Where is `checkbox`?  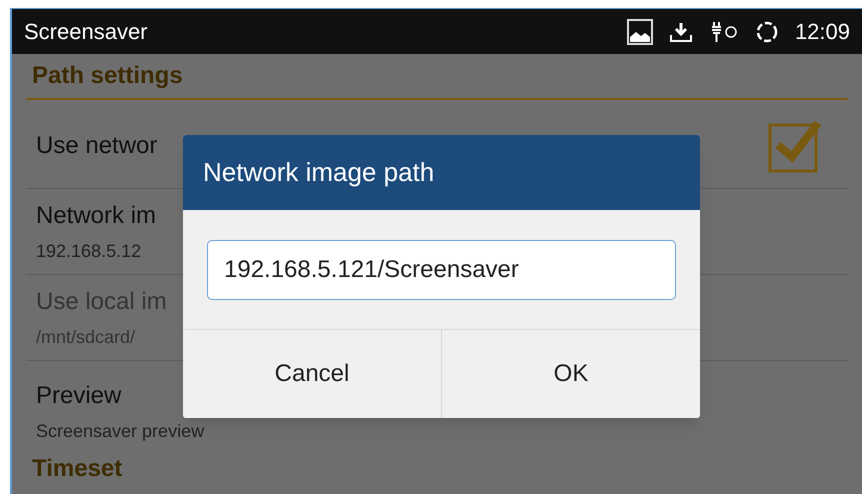 checkbox is located at coordinates (795, 145).